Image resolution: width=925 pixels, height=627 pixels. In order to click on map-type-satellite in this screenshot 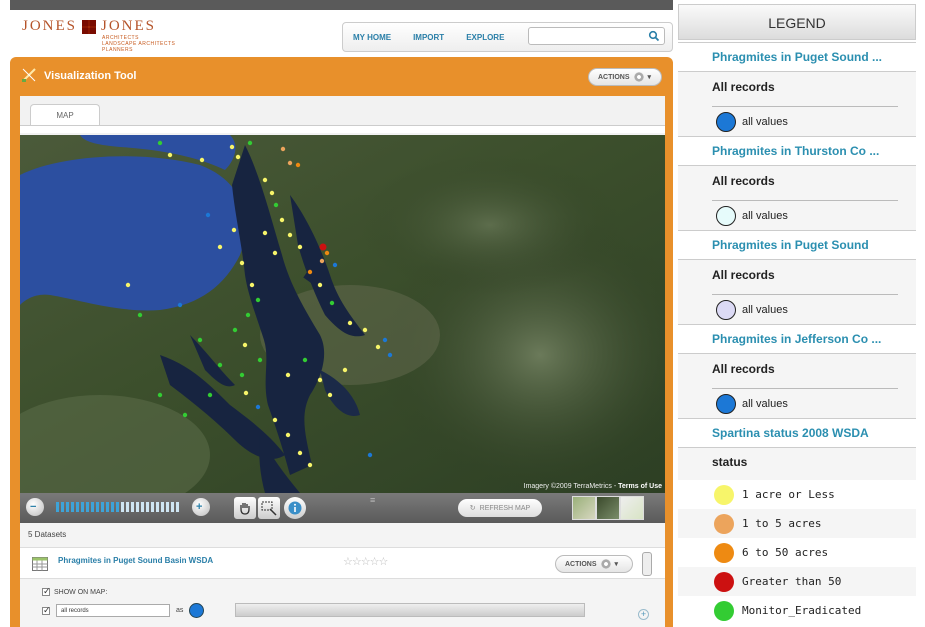, I will do `click(608, 508)`.